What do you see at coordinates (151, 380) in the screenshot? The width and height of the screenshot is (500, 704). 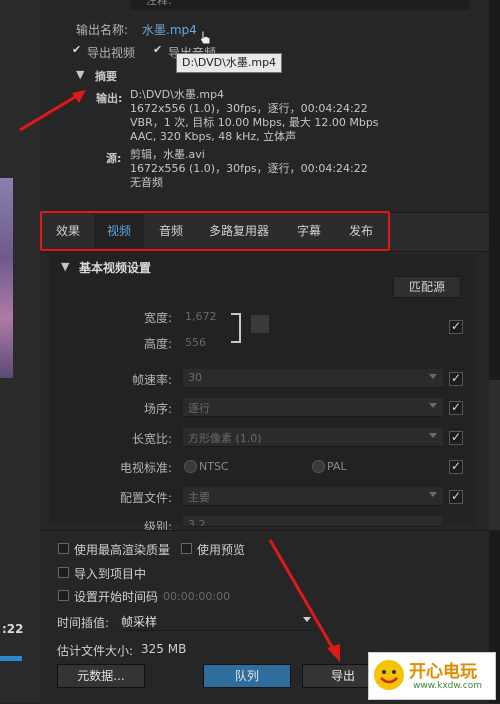 I see `framerate-label: 帧速率:` at bounding box center [151, 380].